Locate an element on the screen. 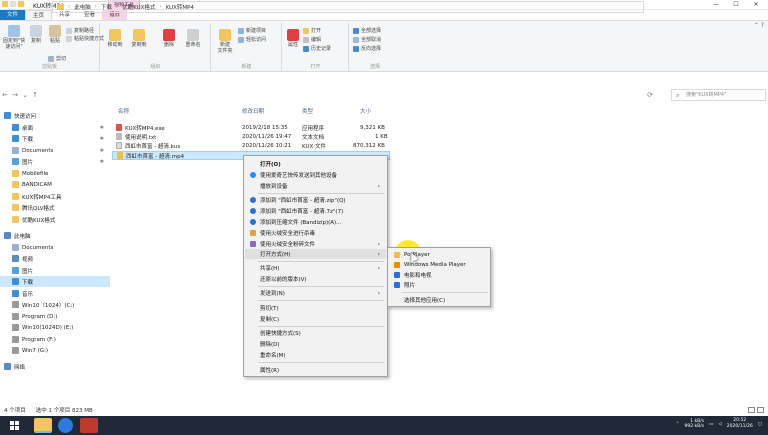 This screenshot has width=768, height=435. copy-to-button: 复制到 is located at coordinates (139, 38).